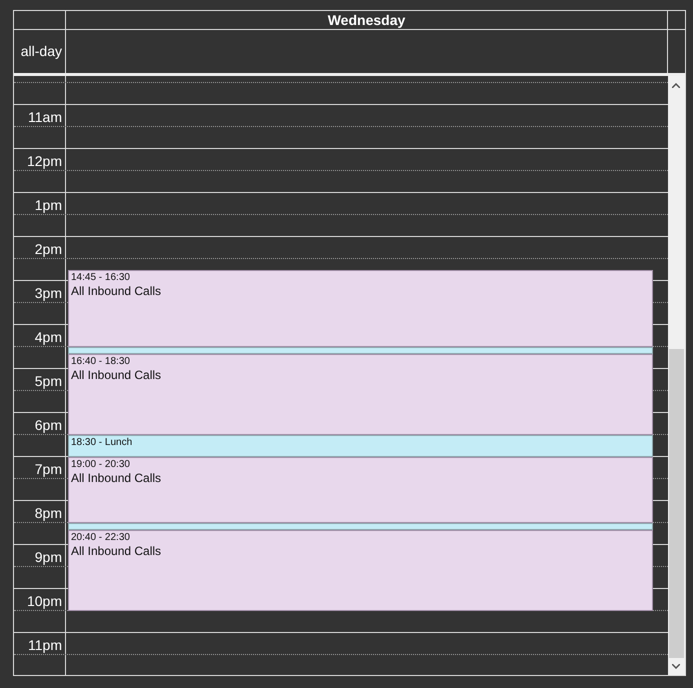 The height and width of the screenshot is (688, 693). I want to click on hour-label: 10pm, so click(44, 600).